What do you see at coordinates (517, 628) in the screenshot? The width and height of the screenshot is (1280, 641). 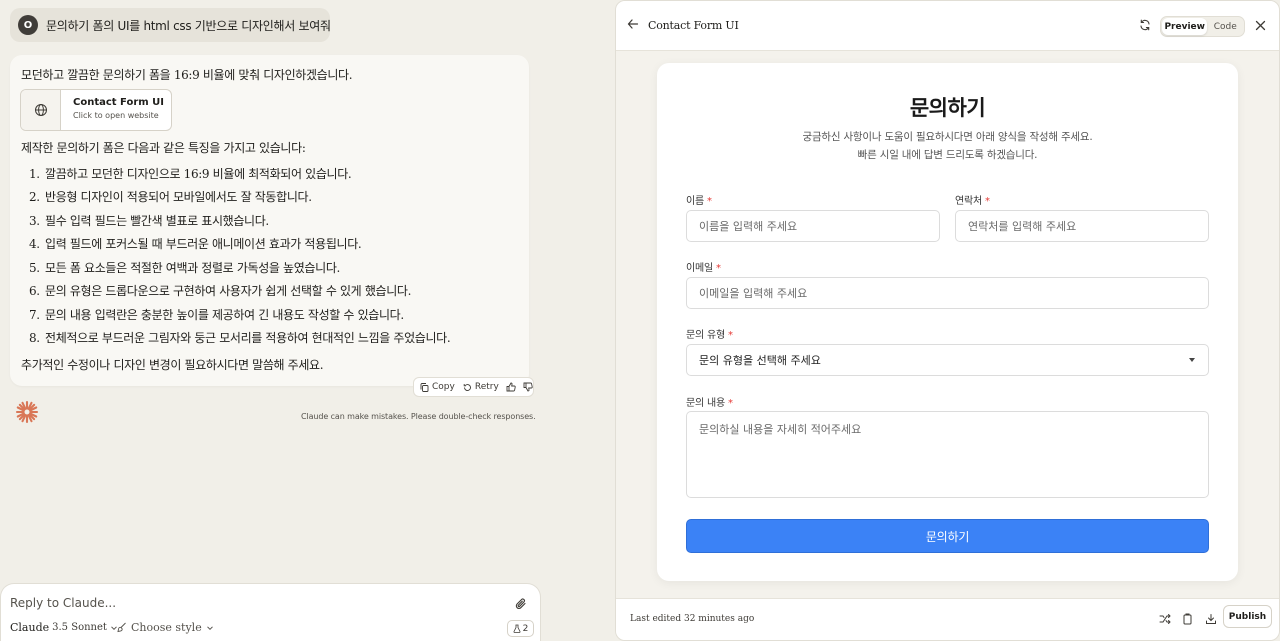 I see `flask-icon` at bounding box center [517, 628].